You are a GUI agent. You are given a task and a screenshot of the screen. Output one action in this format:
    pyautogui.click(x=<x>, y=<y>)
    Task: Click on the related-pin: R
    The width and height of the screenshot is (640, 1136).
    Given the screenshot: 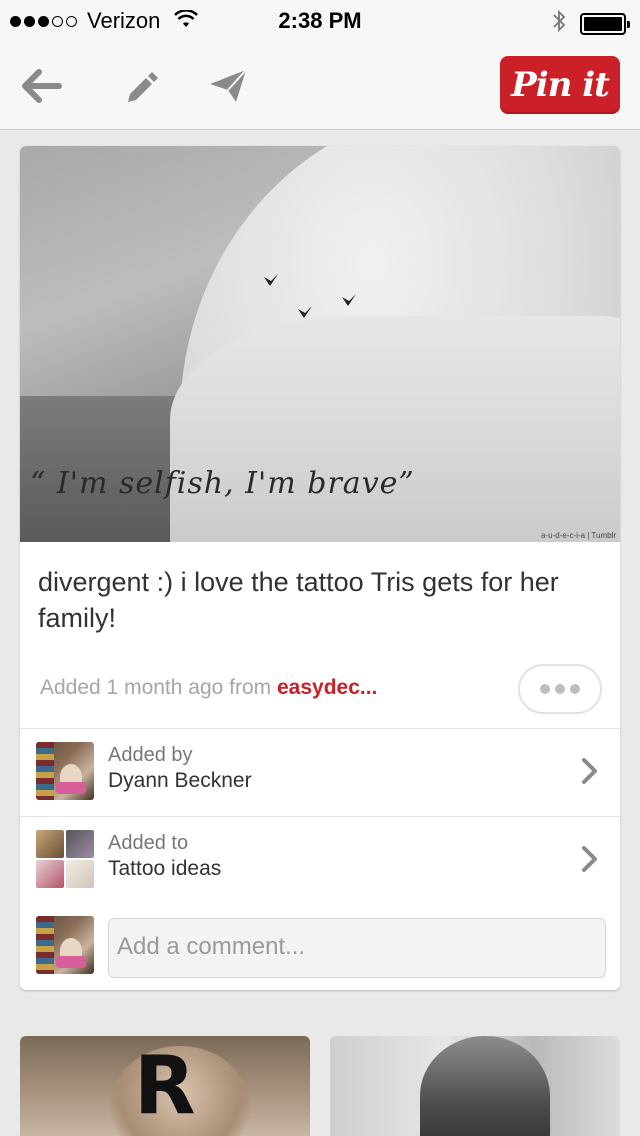 What is the action you would take?
    pyautogui.click(x=165, y=1086)
    